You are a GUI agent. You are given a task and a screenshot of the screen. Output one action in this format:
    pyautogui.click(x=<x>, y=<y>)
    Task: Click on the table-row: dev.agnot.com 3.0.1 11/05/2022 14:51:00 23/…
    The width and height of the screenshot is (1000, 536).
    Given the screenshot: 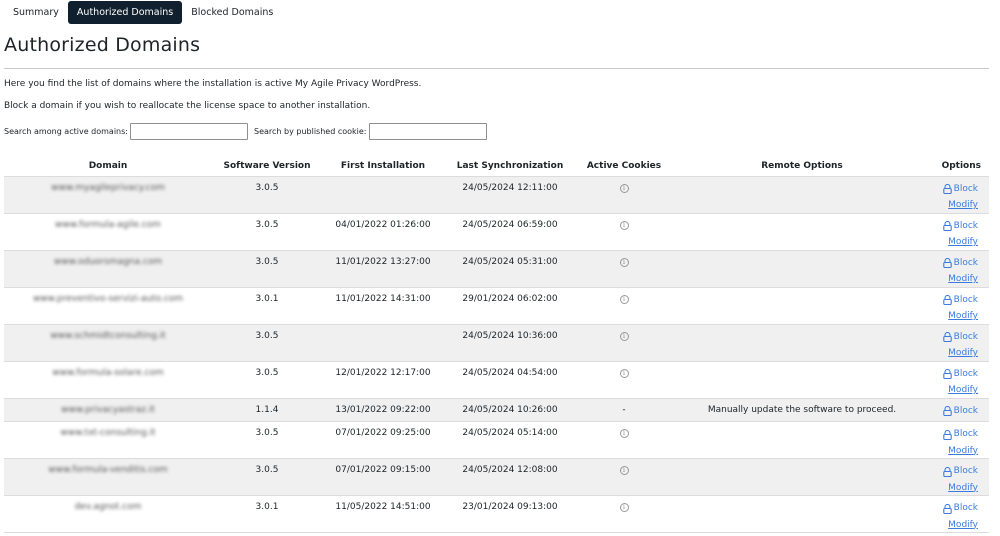 What is the action you would take?
    pyautogui.click(x=496, y=514)
    